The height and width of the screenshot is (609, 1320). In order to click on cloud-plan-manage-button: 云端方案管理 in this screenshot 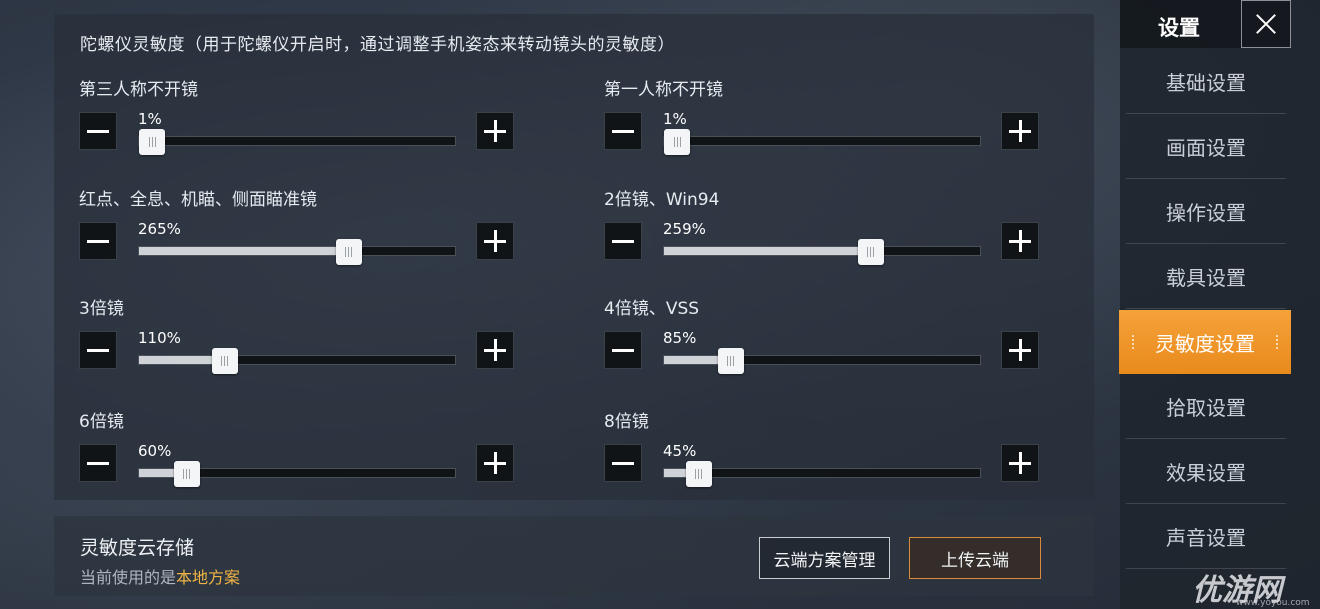, I will do `click(824, 558)`.